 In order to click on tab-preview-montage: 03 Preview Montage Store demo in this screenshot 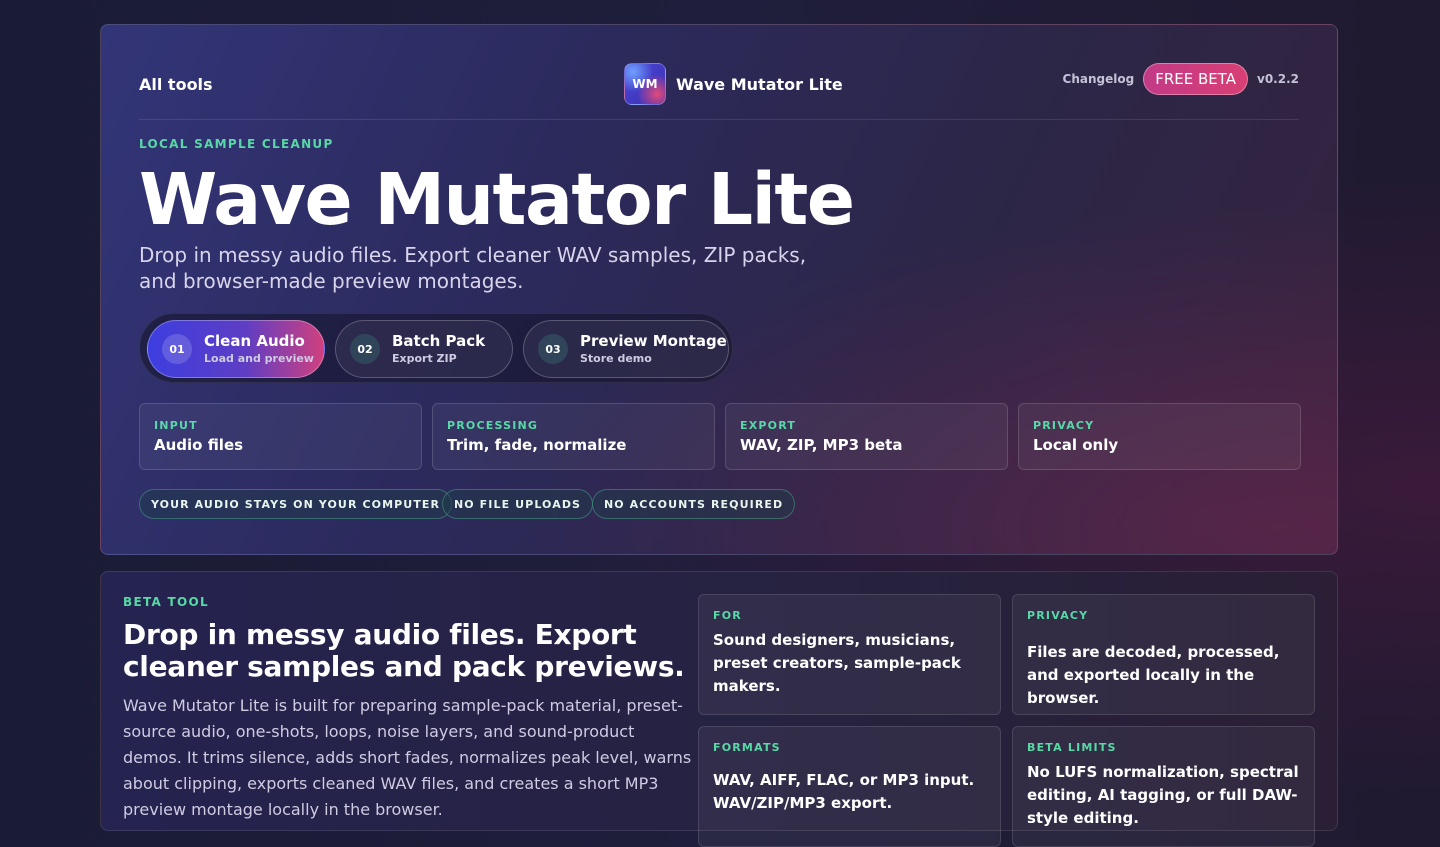, I will do `click(626, 349)`.